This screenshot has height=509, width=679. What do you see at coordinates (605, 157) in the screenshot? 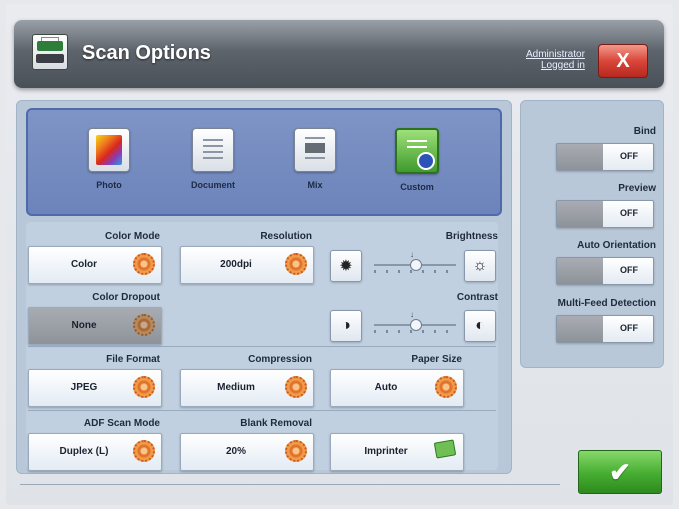
I see `bind-toggle: OFF` at bounding box center [605, 157].